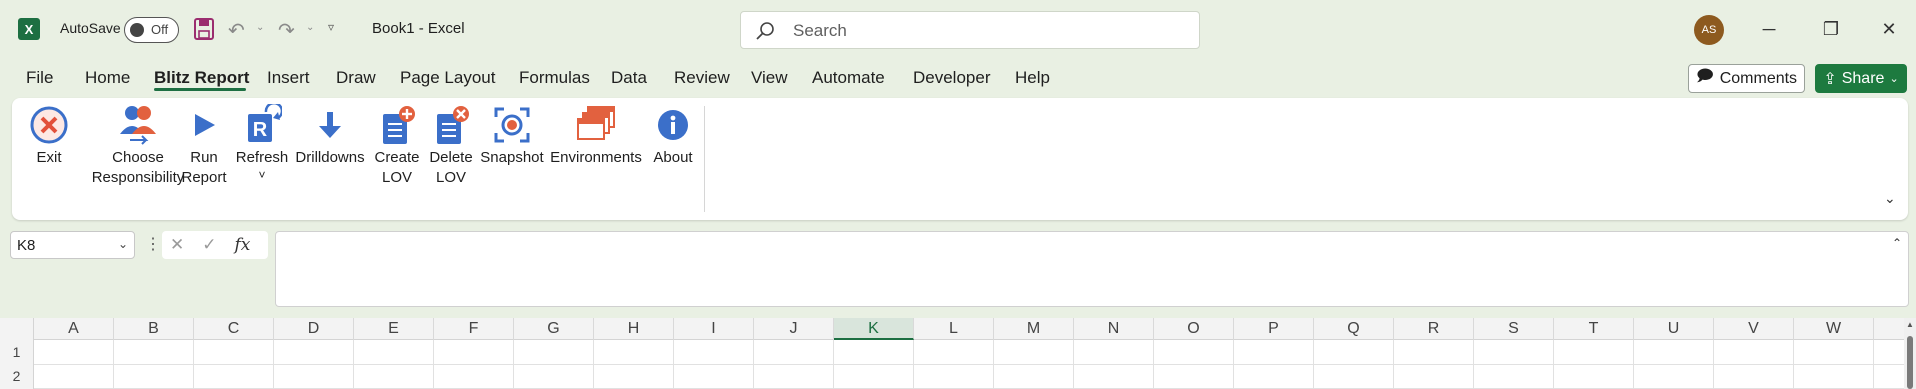 The image size is (1916, 389). Describe the element at coordinates (331, 27) in the screenshot. I see `customize-toolbar-icon: ▿` at that location.